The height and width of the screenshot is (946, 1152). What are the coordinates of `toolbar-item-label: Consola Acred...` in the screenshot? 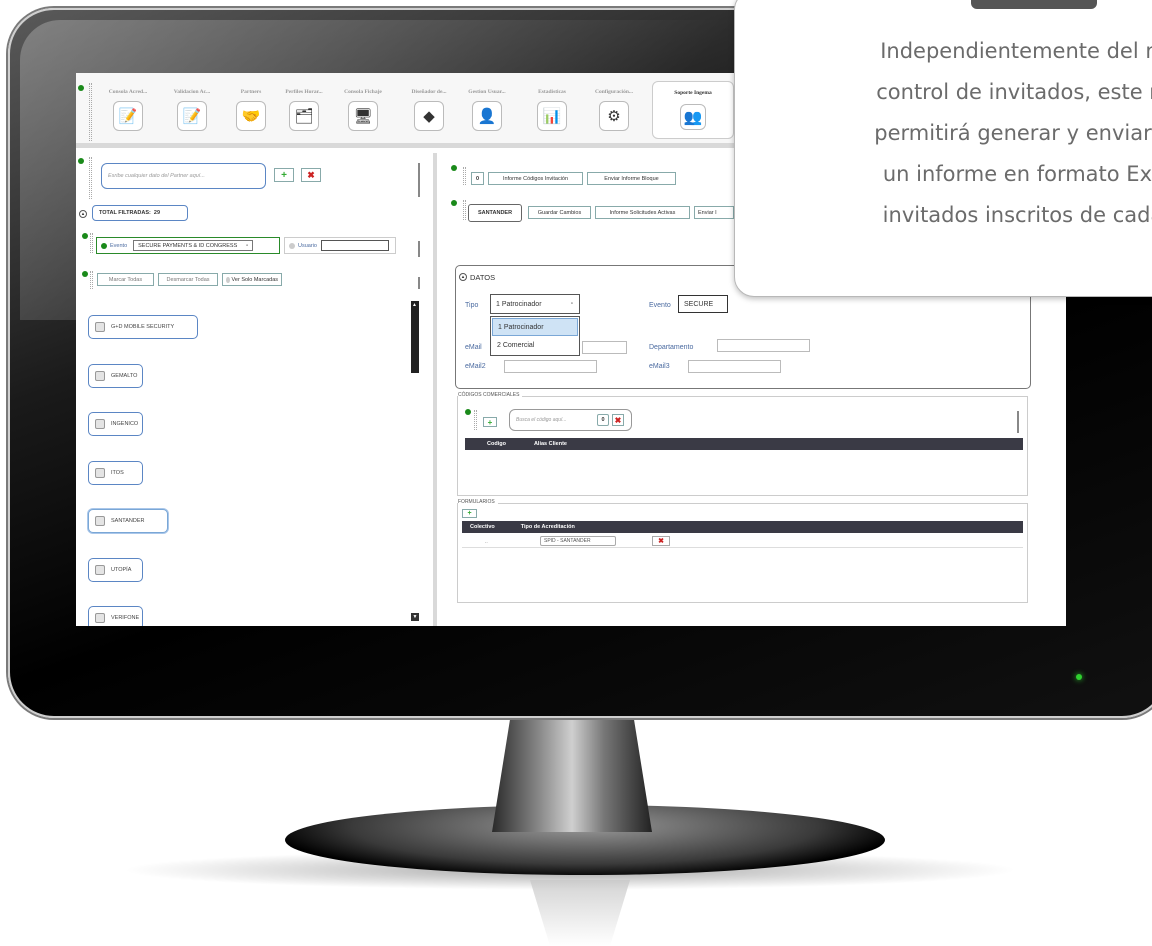 It's located at (128, 92).